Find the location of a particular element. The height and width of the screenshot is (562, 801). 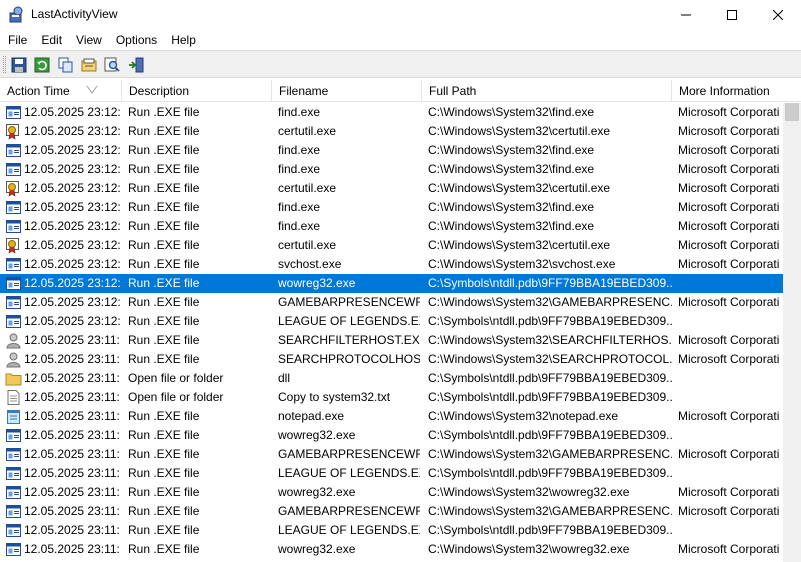

column-header-filename: Filename is located at coordinates (347, 91).